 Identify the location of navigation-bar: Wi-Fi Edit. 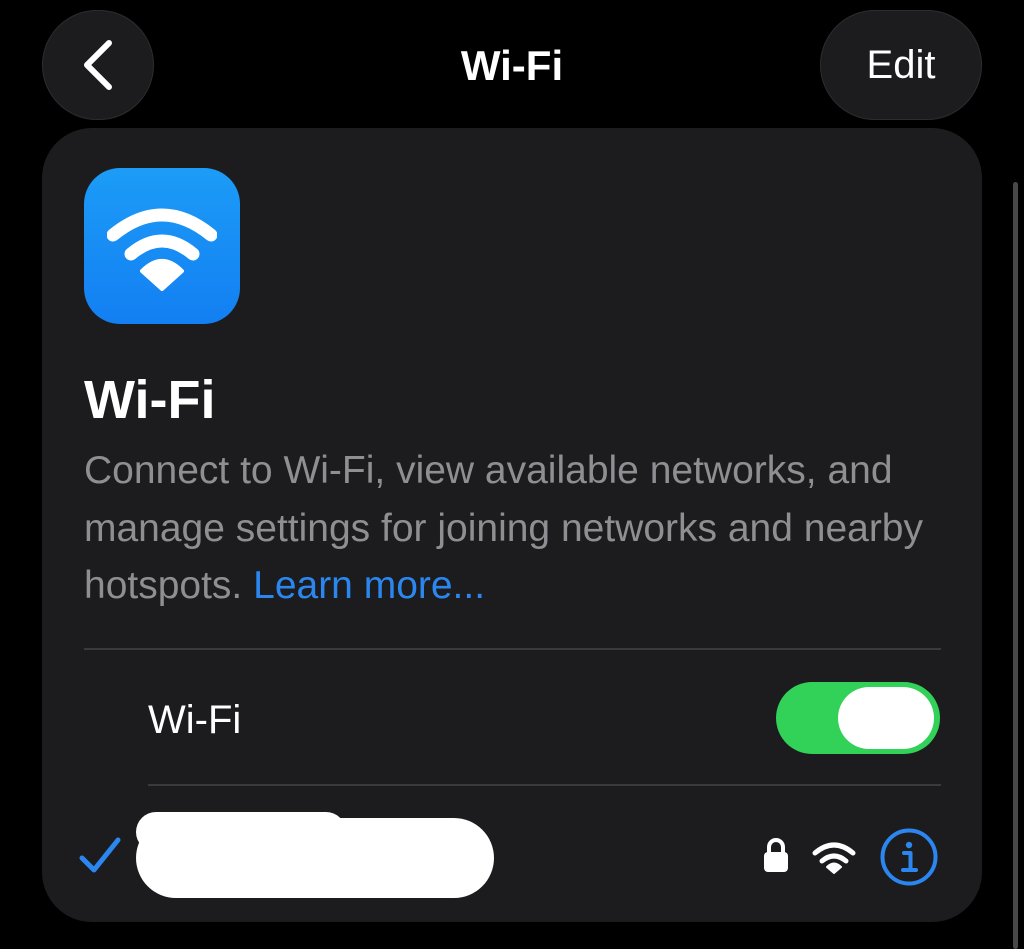
(512, 62).